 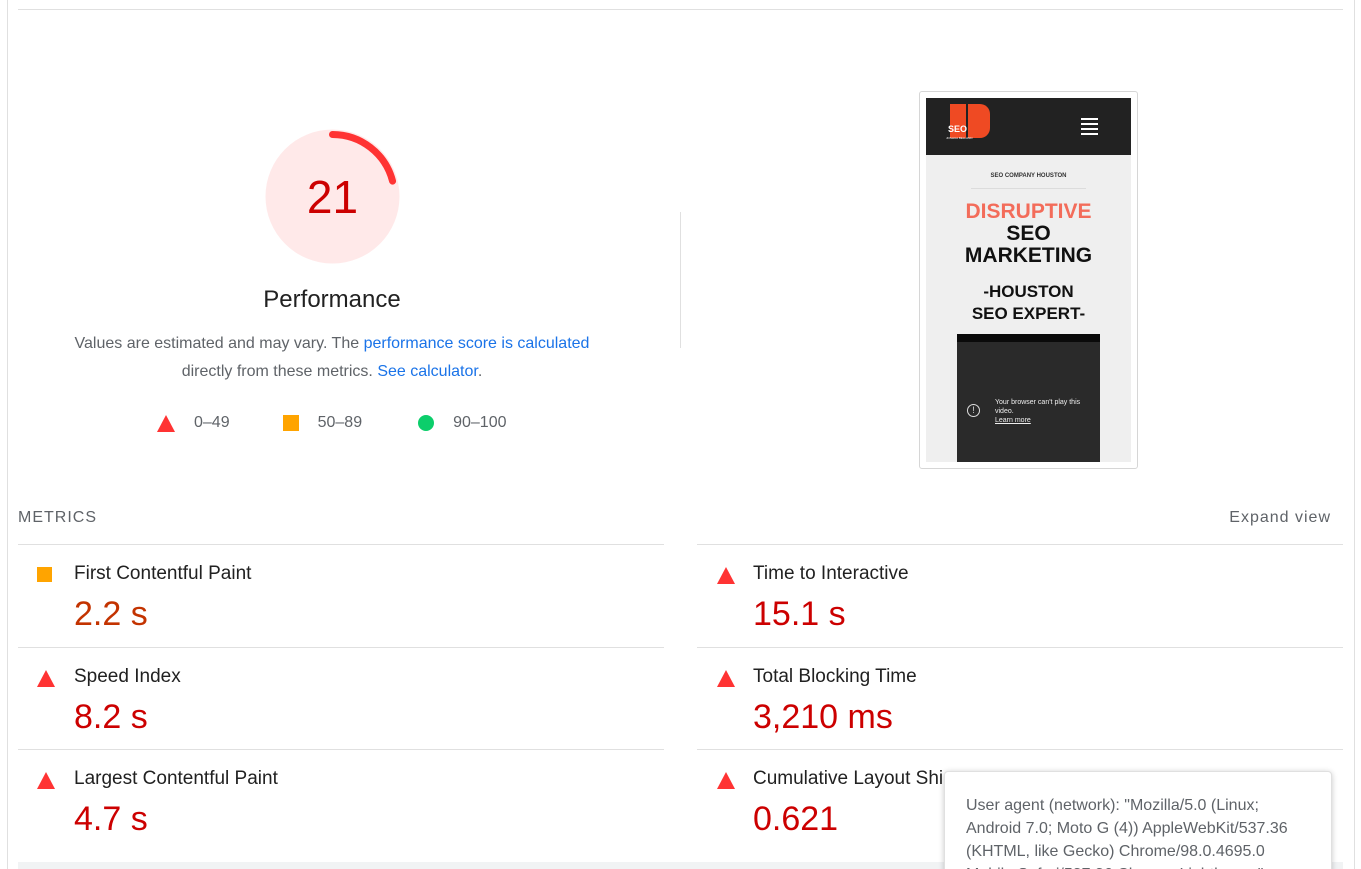 What do you see at coordinates (680, 280) in the screenshot?
I see `vertical-divider` at bounding box center [680, 280].